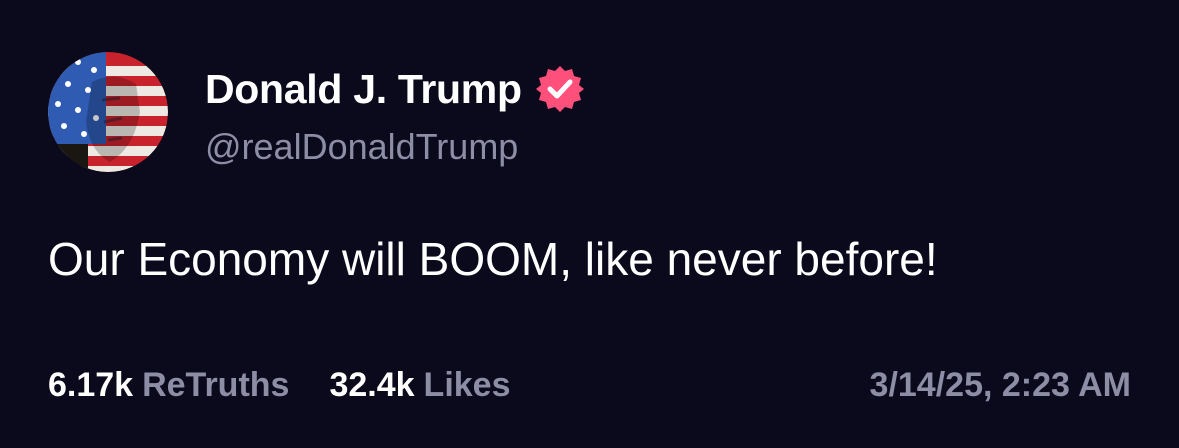 Image resolution: width=1179 pixels, height=448 pixels. I want to click on author-avatar, so click(108, 112).